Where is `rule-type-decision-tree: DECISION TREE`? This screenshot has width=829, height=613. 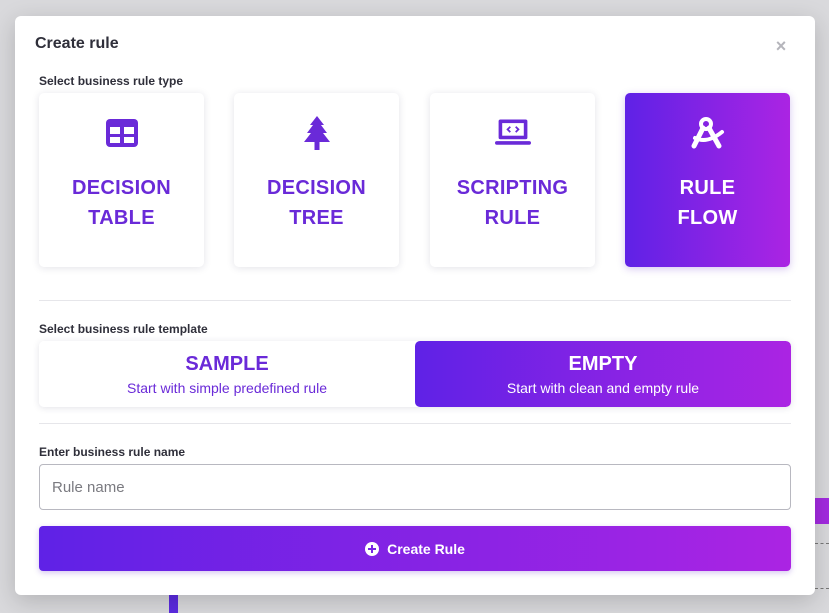
rule-type-decision-tree: DECISION TREE is located at coordinates (316, 180).